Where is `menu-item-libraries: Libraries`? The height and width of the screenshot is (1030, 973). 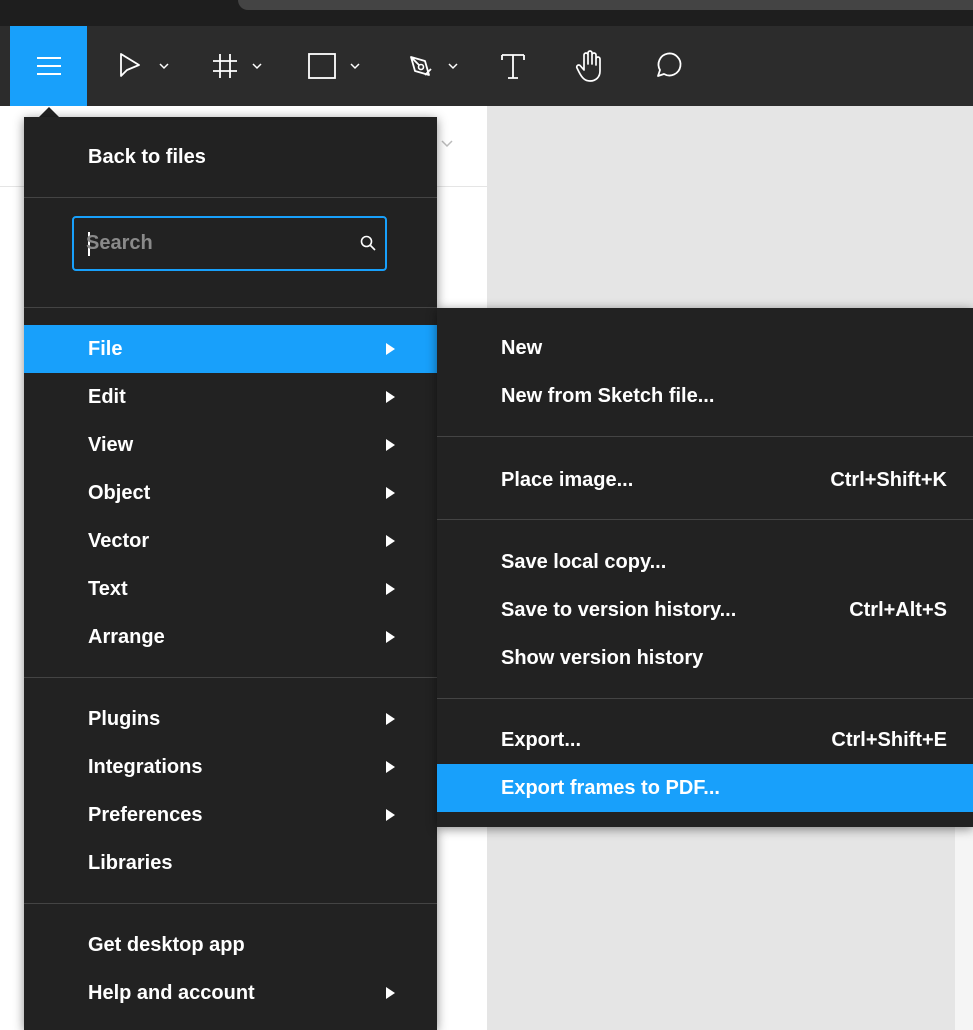
menu-item-libraries: Libraries is located at coordinates (230, 863).